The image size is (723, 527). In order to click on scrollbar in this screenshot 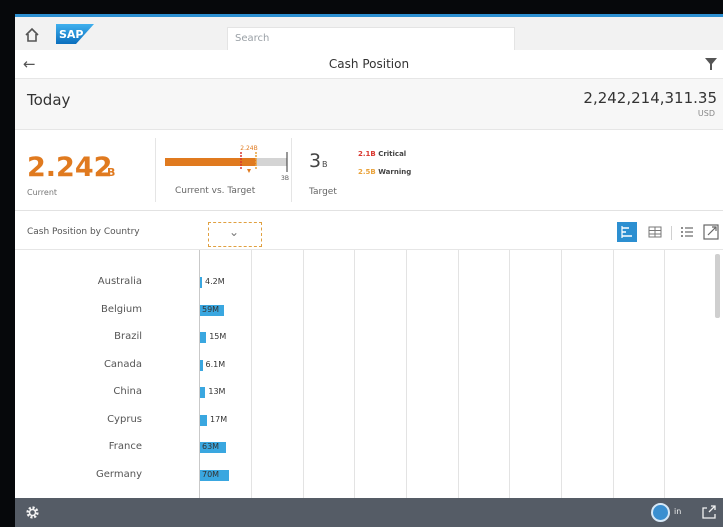, I will do `click(717, 286)`.